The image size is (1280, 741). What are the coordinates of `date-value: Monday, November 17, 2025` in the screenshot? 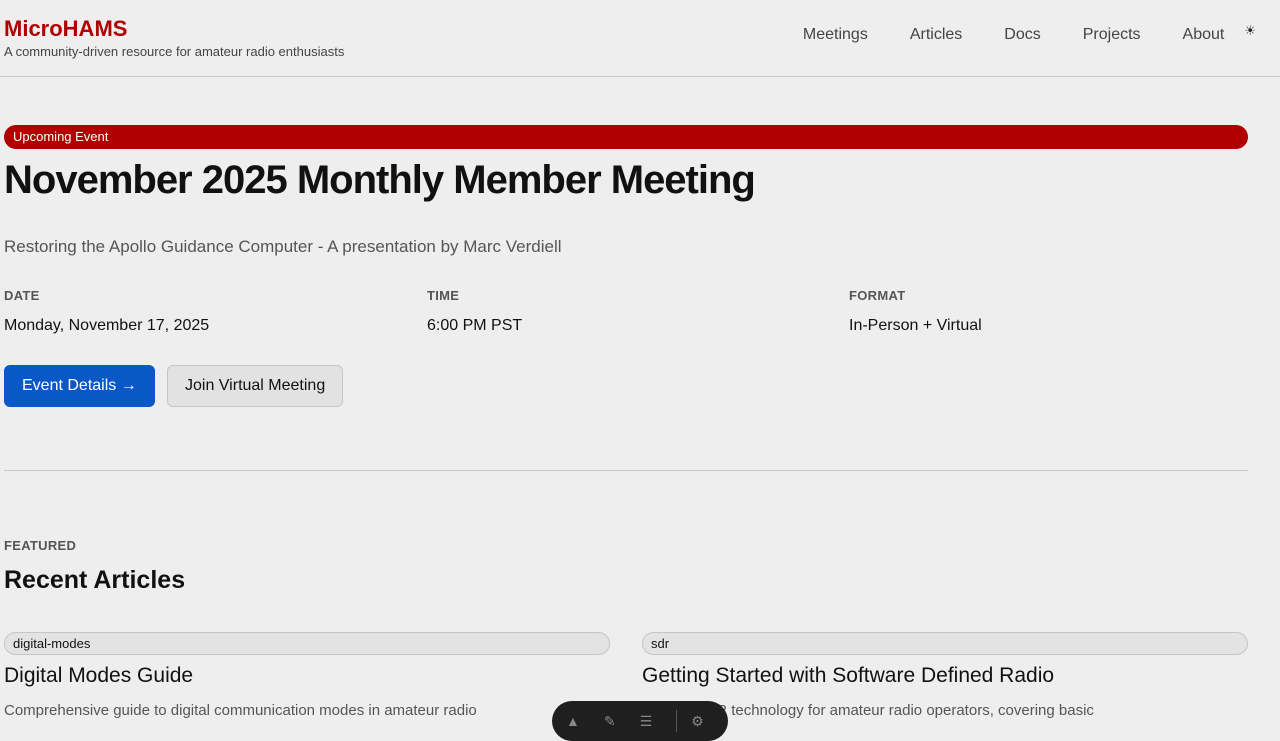 It's located at (107, 325).